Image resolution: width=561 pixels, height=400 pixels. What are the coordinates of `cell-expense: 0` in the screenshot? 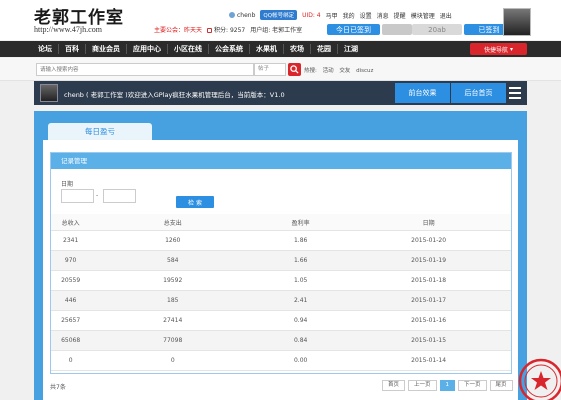 It's located at (172, 360).